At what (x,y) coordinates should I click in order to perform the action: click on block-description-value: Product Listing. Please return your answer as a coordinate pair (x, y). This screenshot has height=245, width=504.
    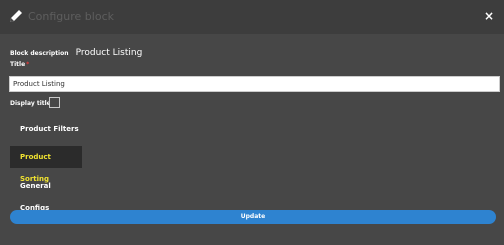
    Looking at the image, I should click on (109, 53).